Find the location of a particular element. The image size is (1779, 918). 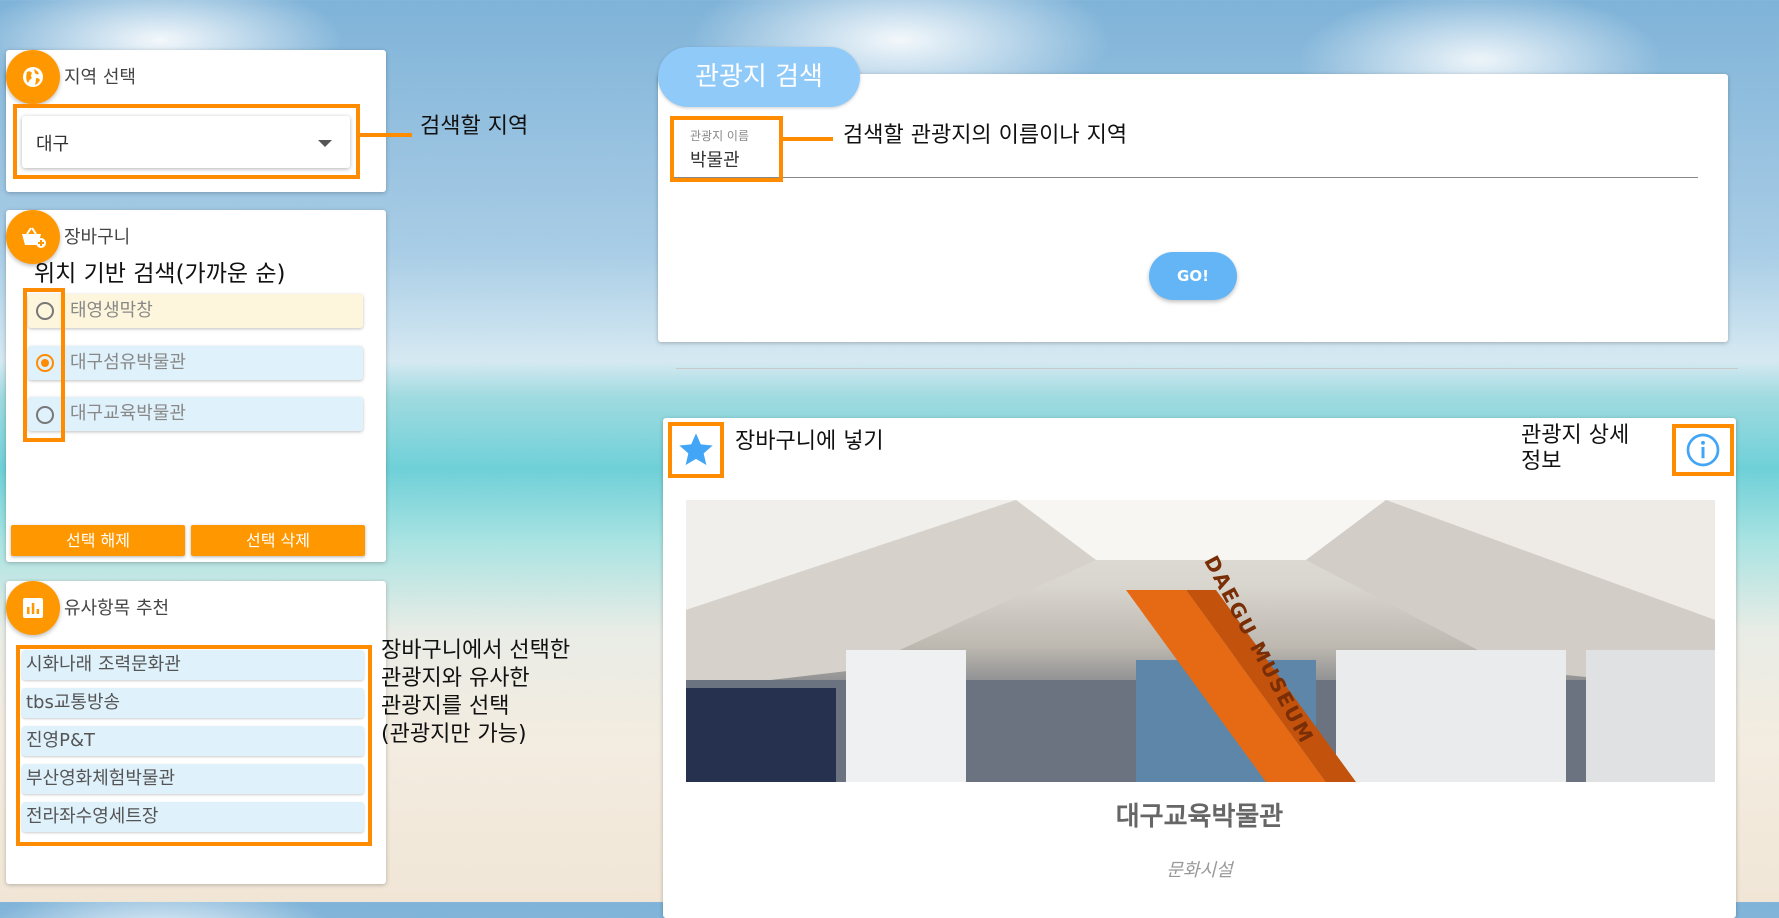

cart-item-1: 태영생막창 is located at coordinates (195, 311).